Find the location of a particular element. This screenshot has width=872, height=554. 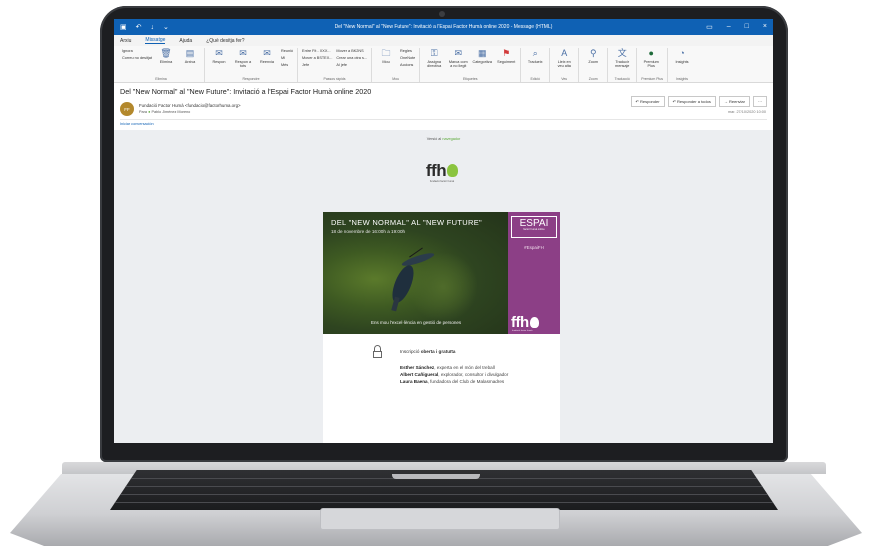

more-respond-button: Més is located at coordinates (287, 65).